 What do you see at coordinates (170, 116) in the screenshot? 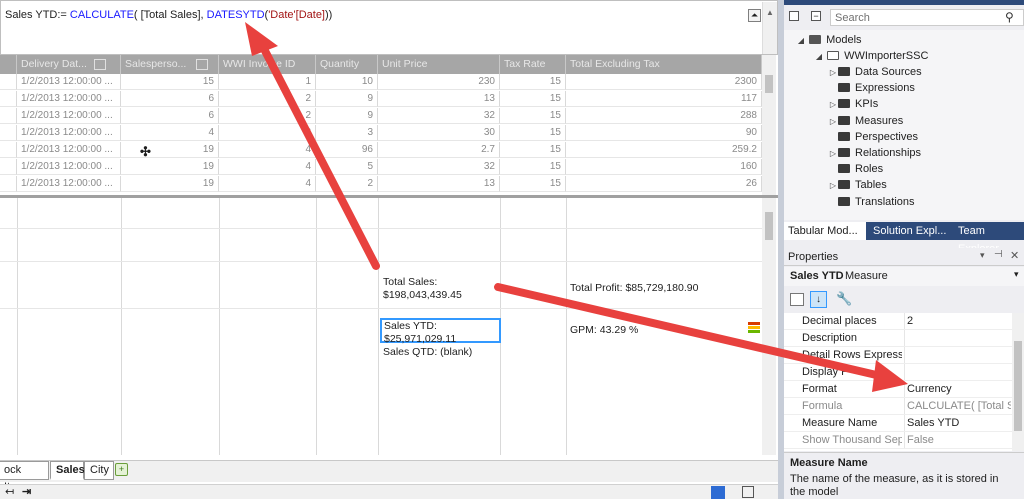
I see `table-cell: 6` at bounding box center [170, 116].